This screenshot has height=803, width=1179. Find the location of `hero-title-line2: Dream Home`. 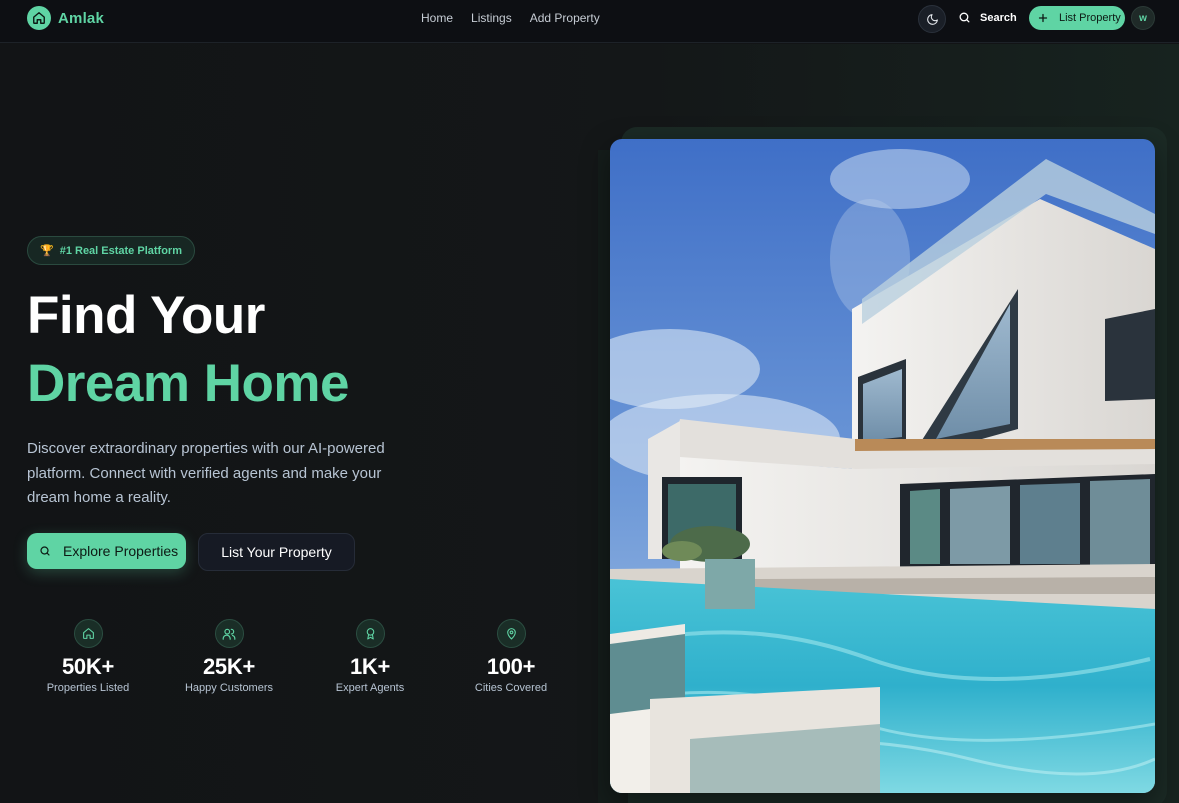

hero-title-line2: Dream Home is located at coordinates (188, 383).